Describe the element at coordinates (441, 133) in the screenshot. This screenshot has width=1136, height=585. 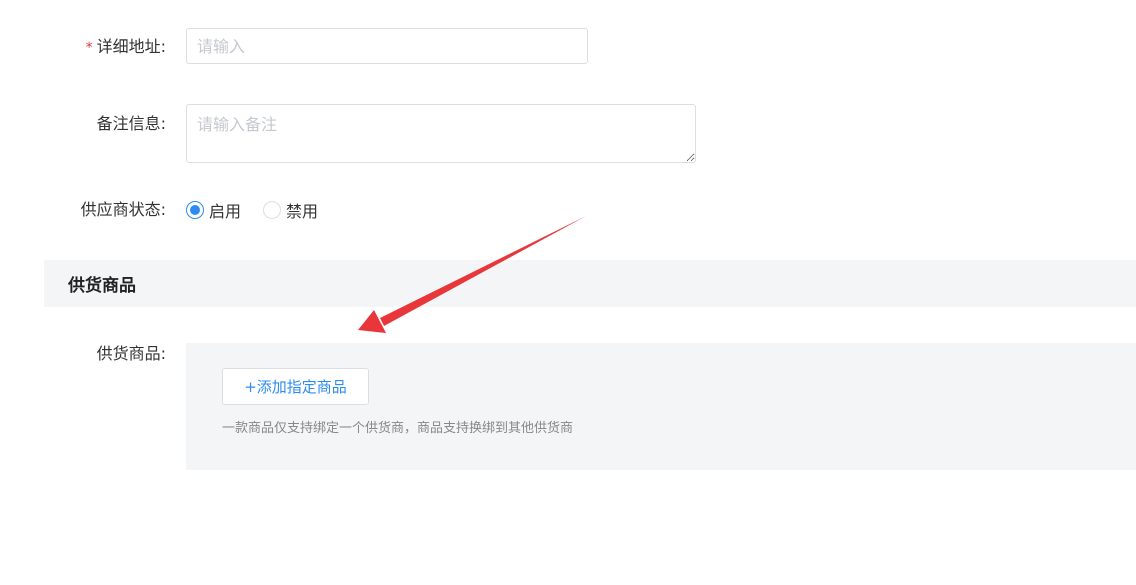
I see `remark-textarea` at that location.